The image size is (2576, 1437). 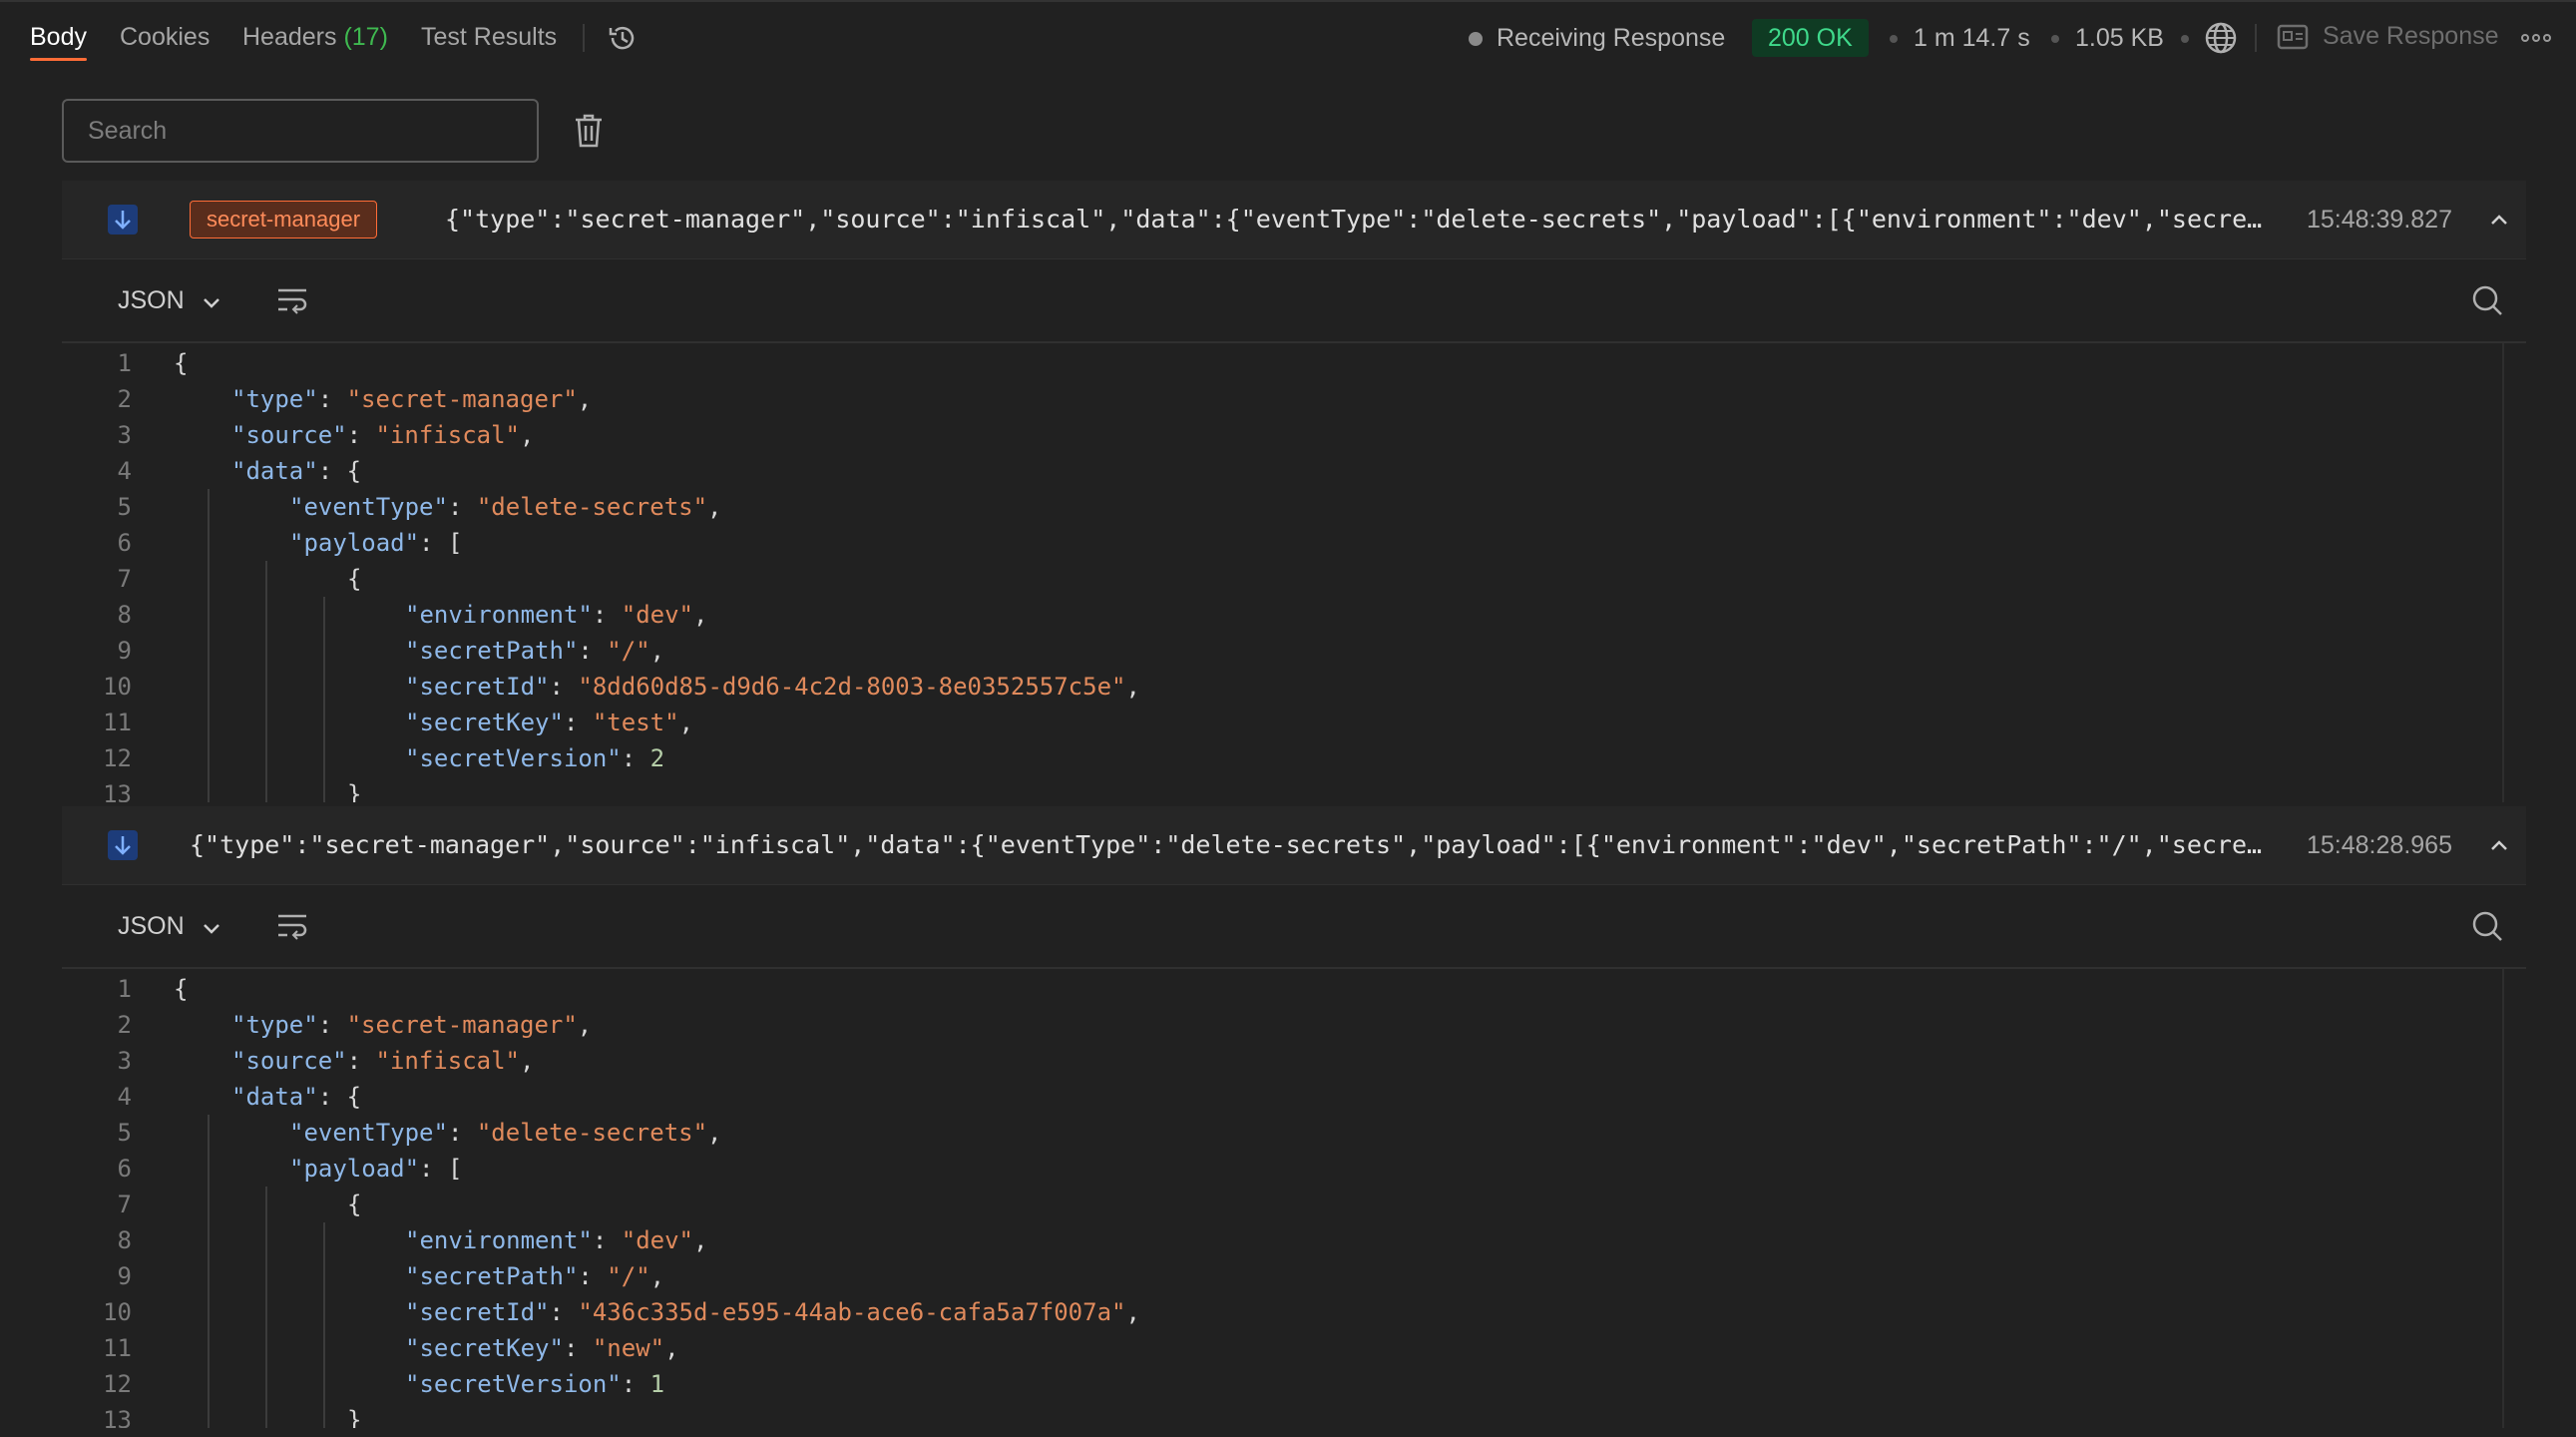 What do you see at coordinates (1279, 789) in the screenshot?
I see `code-line: 13}` at bounding box center [1279, 789].